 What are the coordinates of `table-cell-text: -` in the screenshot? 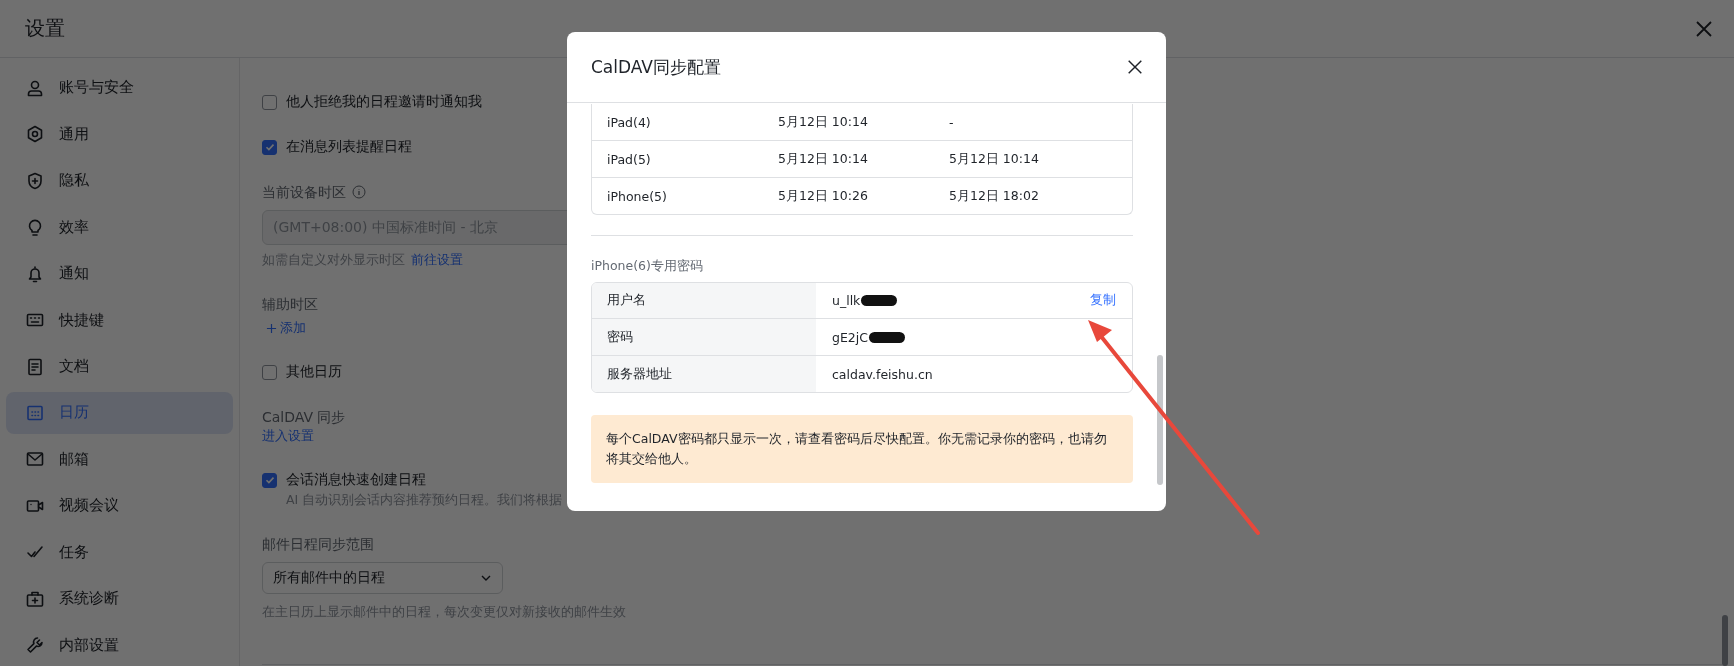 It's located at (951, 122).